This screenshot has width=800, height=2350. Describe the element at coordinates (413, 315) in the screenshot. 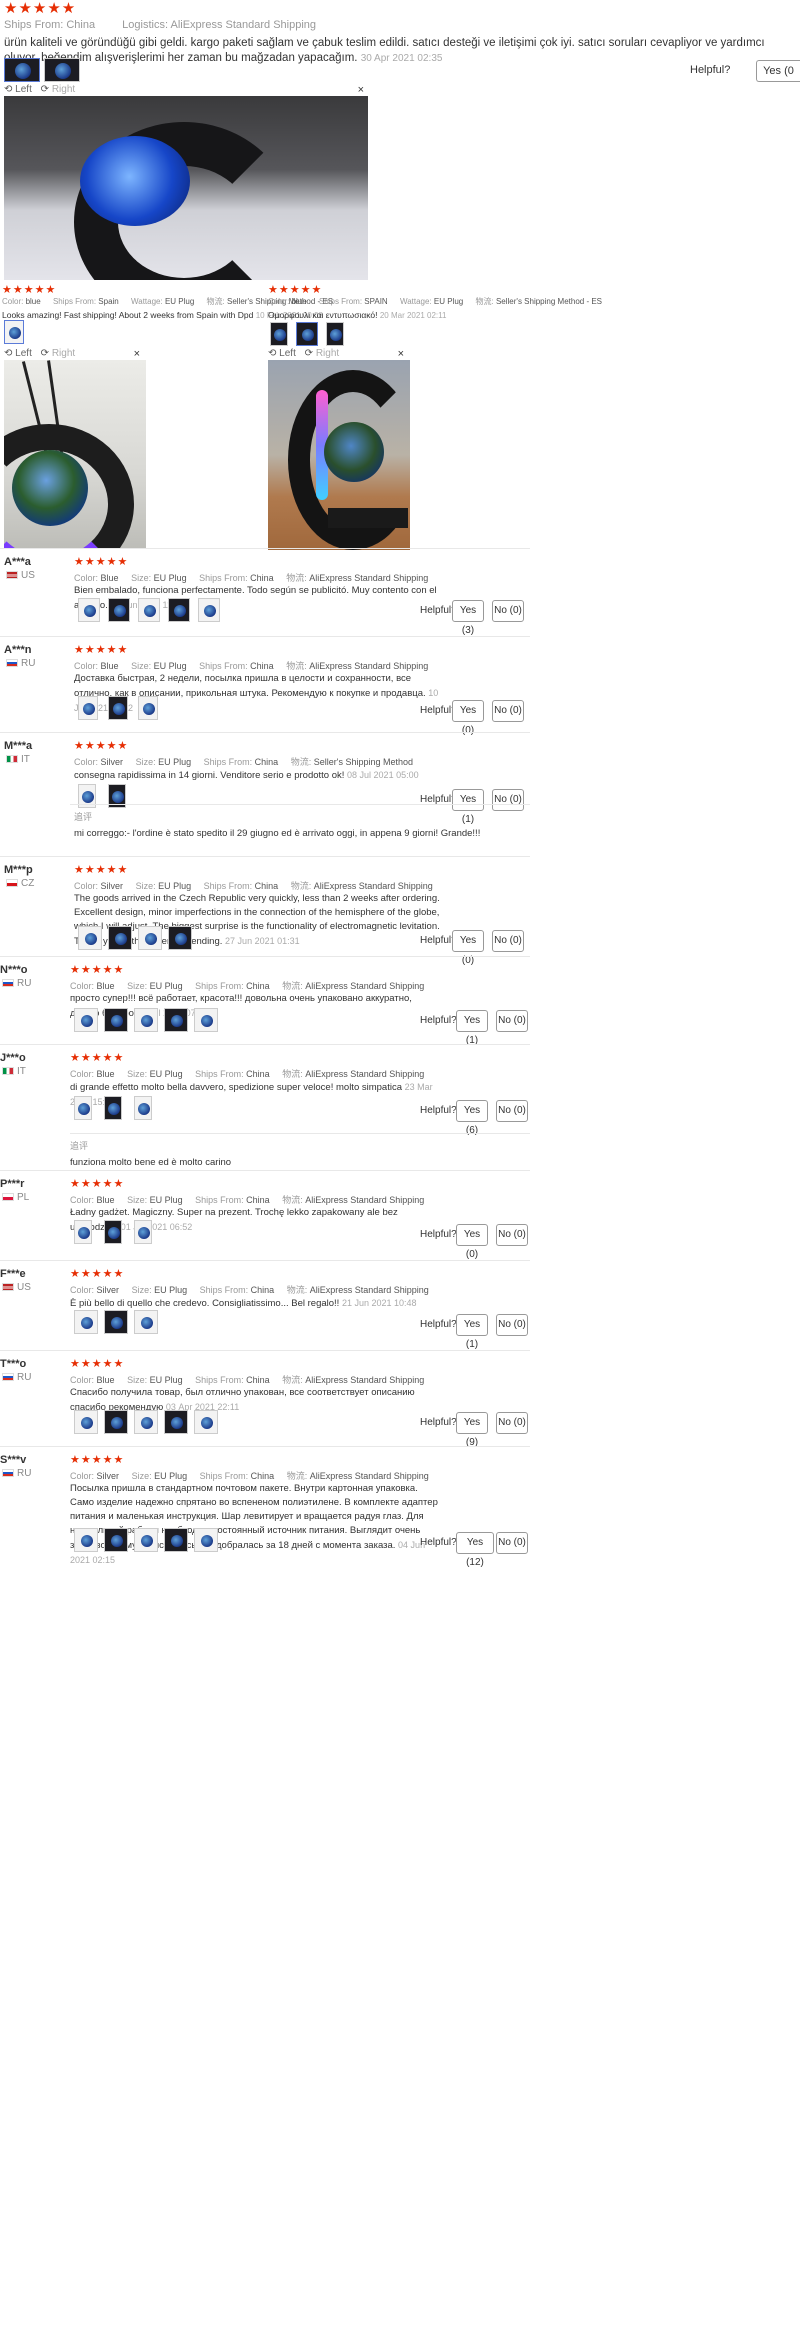

I see `review-date: 20 Mar 2021 02:11` at that location.